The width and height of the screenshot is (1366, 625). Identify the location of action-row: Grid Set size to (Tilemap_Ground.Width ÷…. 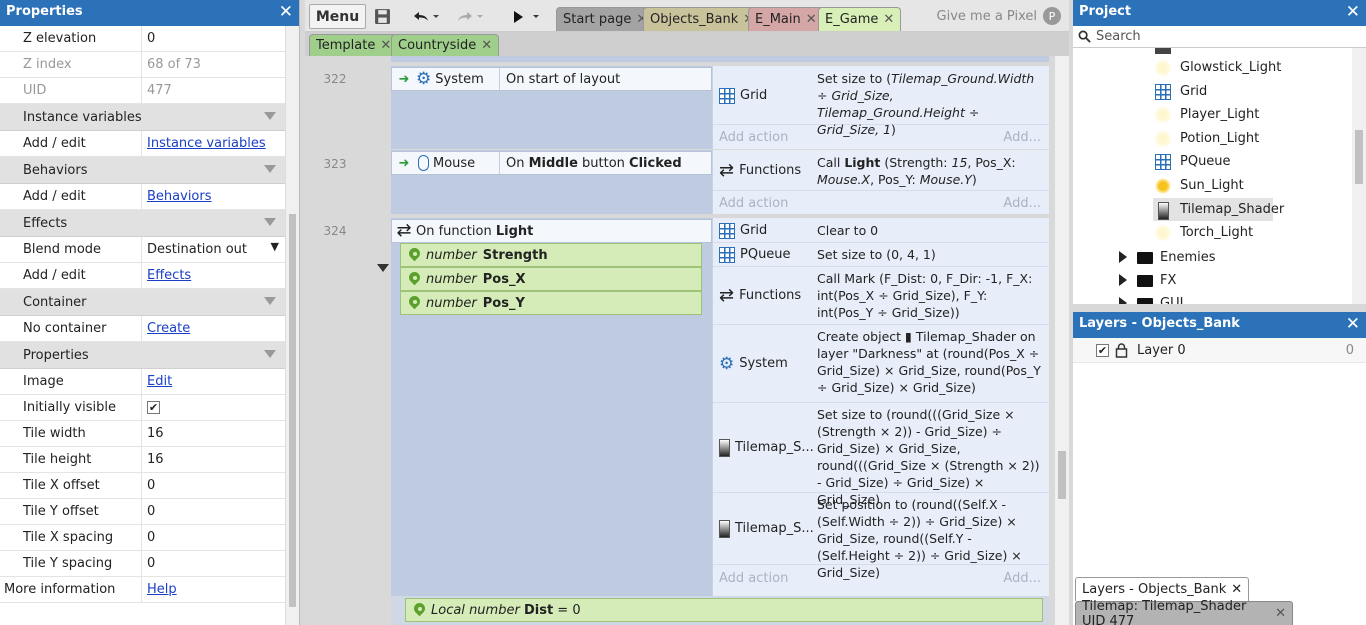
(881, 102).